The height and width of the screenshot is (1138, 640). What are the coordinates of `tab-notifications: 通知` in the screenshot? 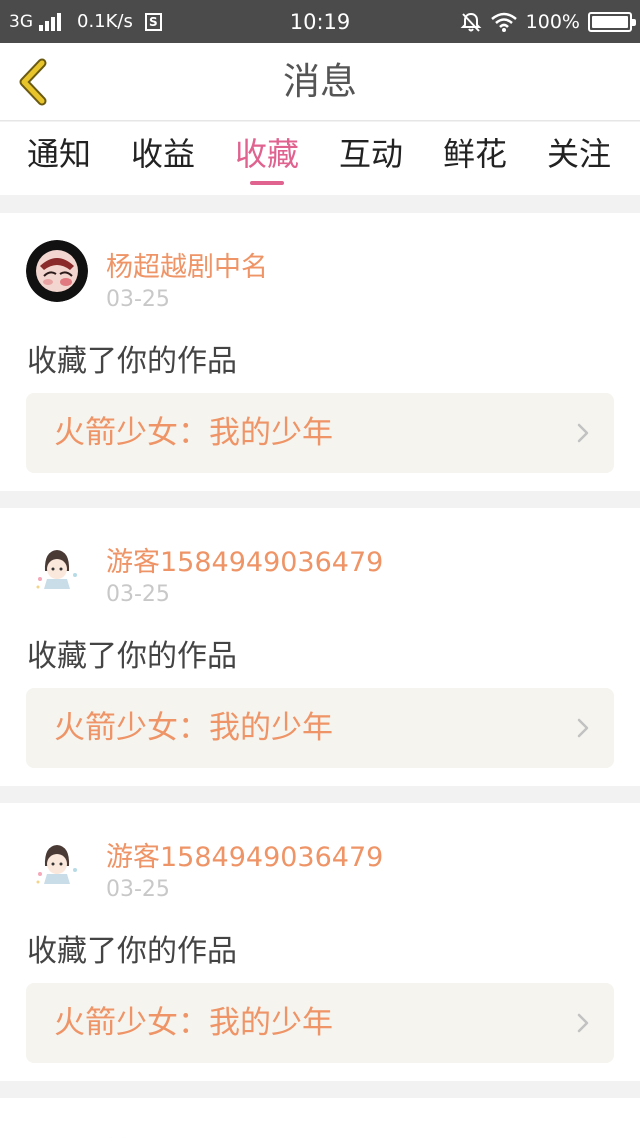 It's located at (59, 158).